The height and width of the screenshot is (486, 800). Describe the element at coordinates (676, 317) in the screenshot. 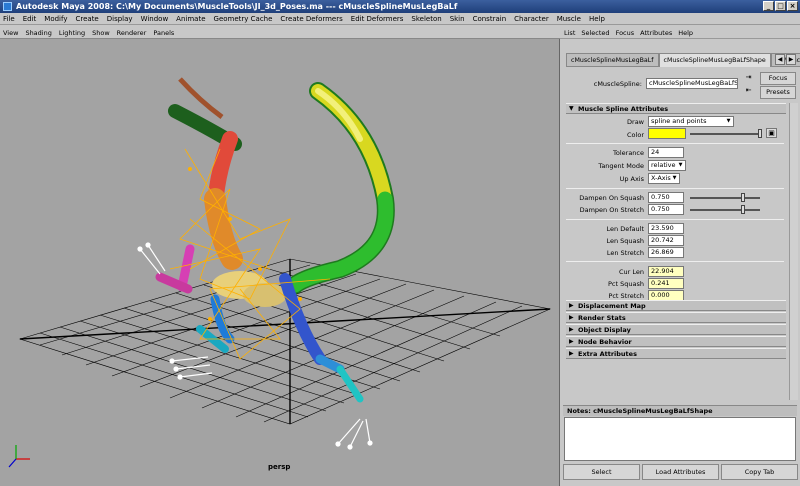

I see `section-render-stats: ▶ Render Stats` at that location.